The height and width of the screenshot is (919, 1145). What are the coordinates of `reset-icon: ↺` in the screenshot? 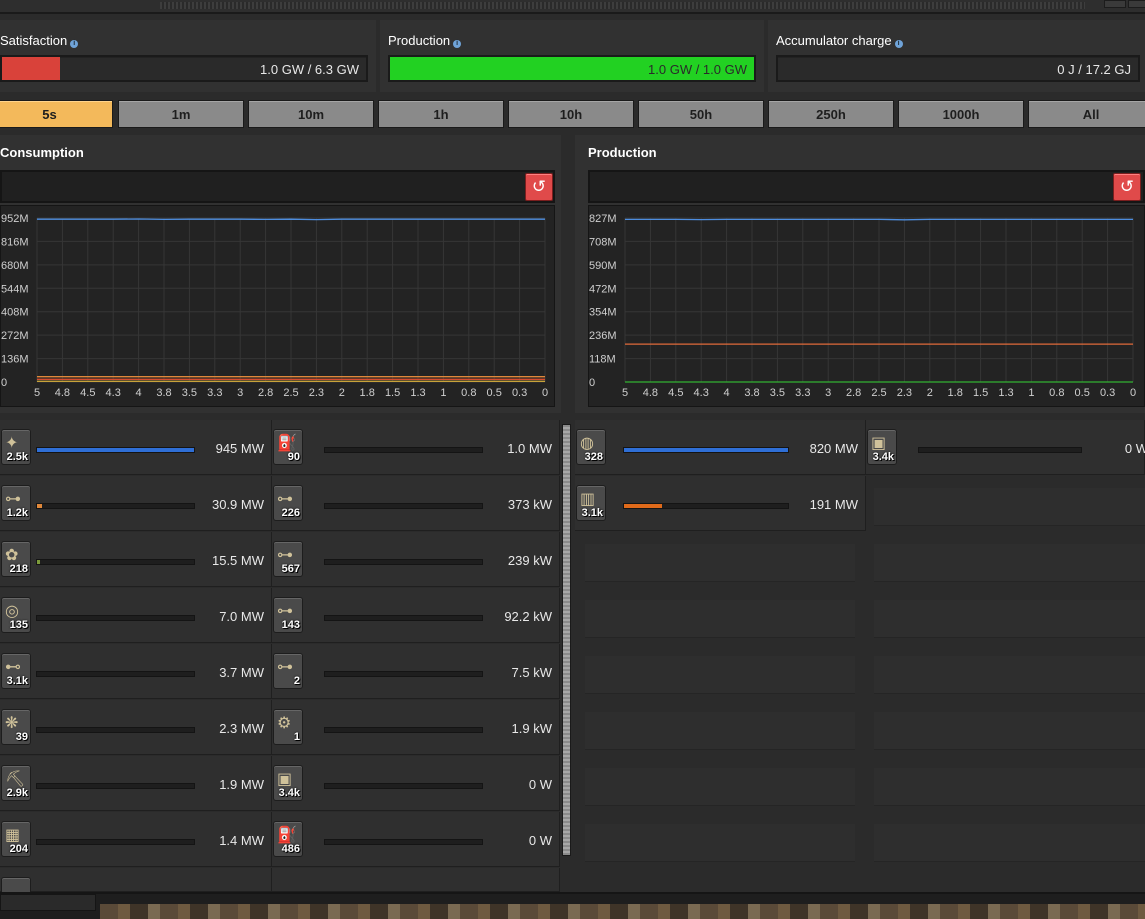 It's located at (539, 186).